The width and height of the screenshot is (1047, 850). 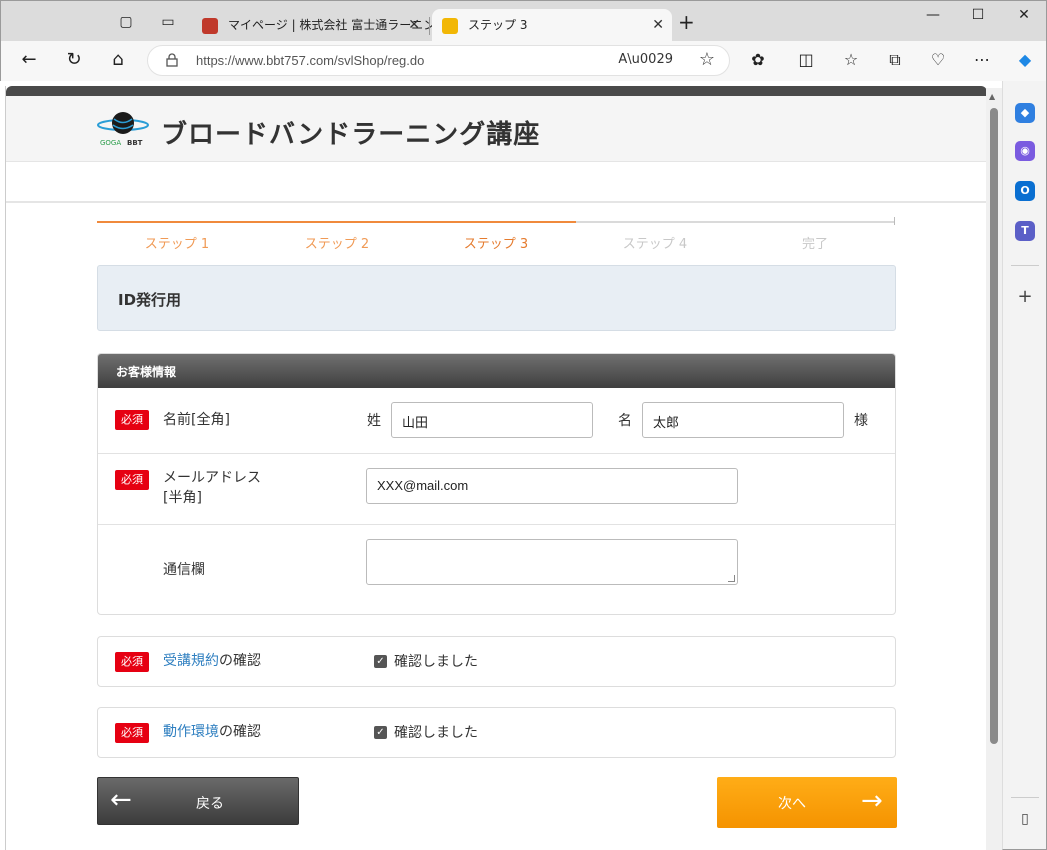 I want to click on email-row: 必須 メールアドレス [半角] XXX@mail.com, so click(x=496, y=489).